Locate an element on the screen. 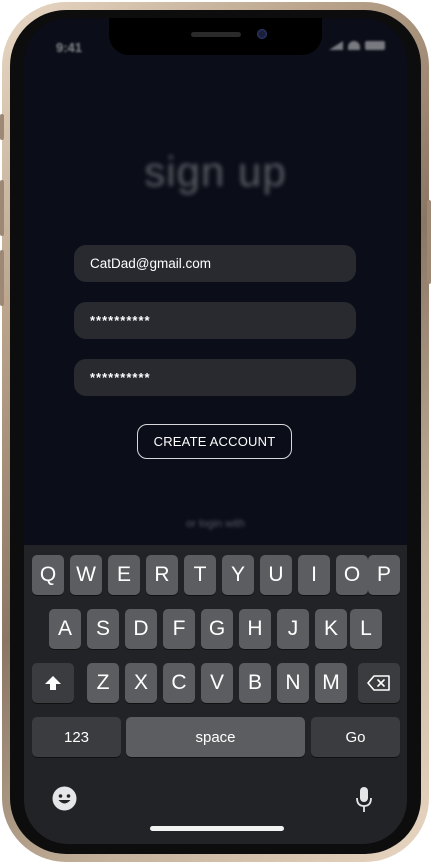  key-o: O is located at coordinates (352, 575).